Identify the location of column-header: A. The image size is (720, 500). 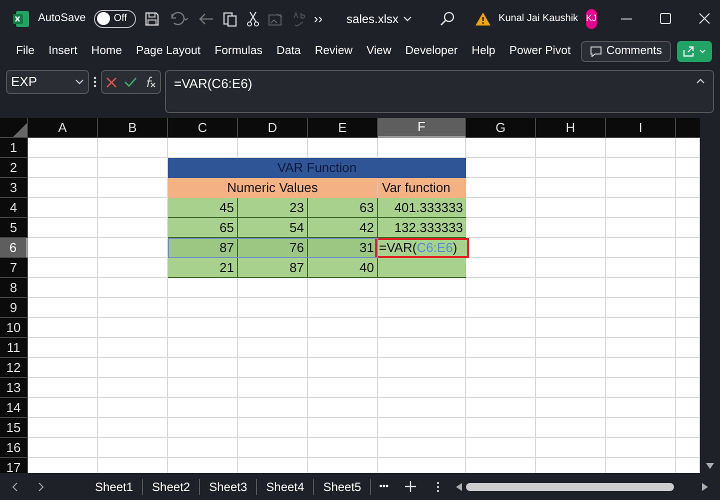
(63, 128).